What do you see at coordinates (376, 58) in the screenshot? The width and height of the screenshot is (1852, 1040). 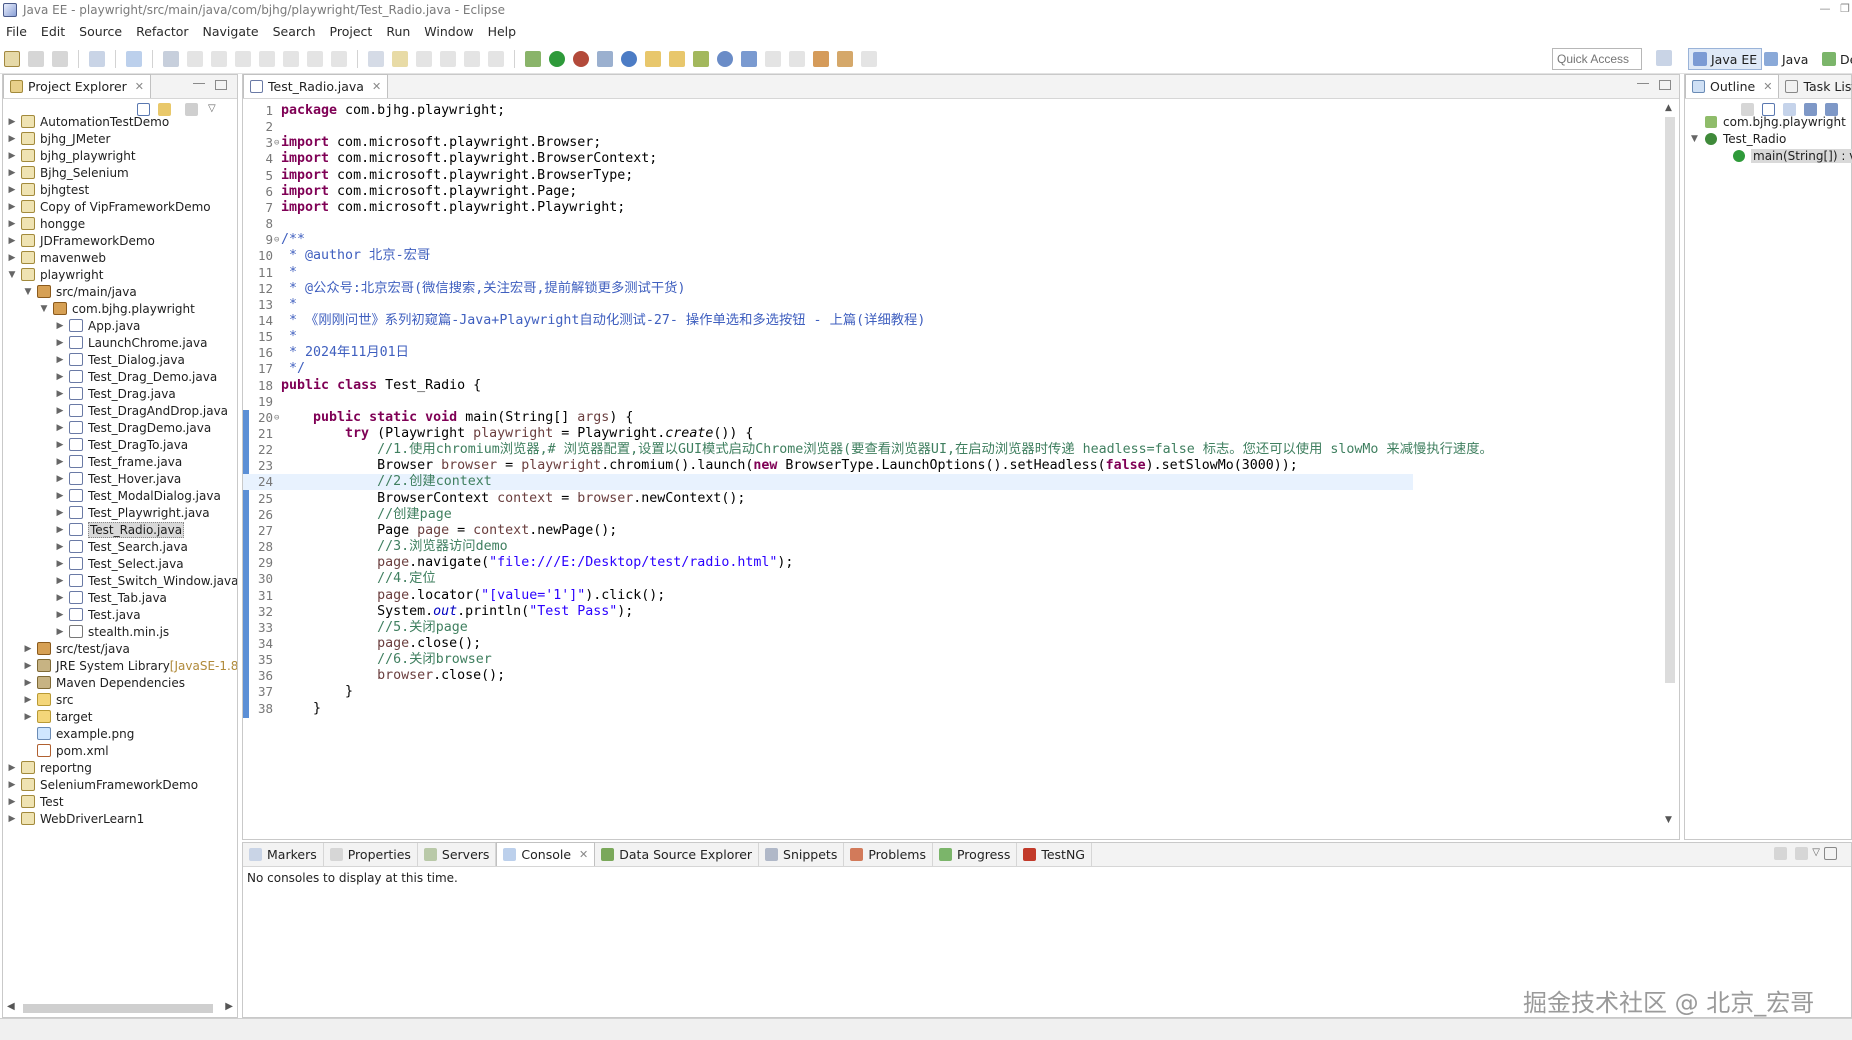 I see `toggle-block-icon` at bounding box center [376, 58].